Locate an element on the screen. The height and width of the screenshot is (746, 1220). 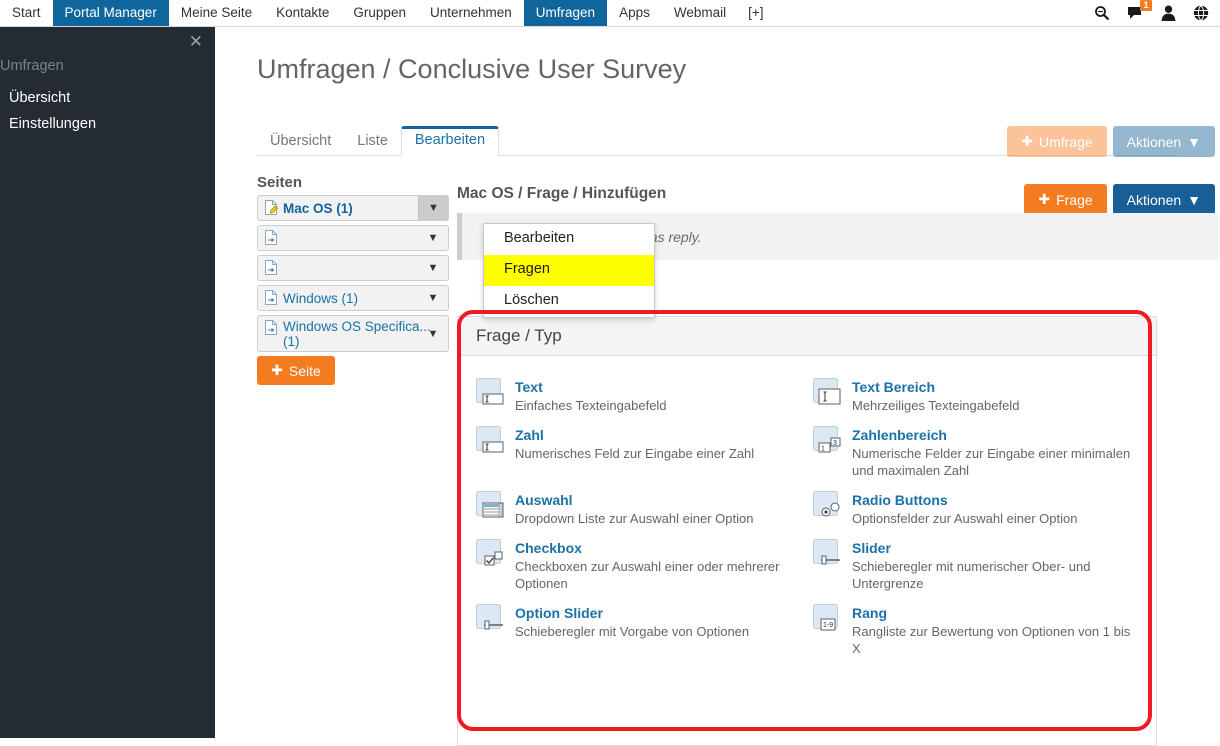
nav-item-kontakte: Kontakte is located at coordinates (302, 13).